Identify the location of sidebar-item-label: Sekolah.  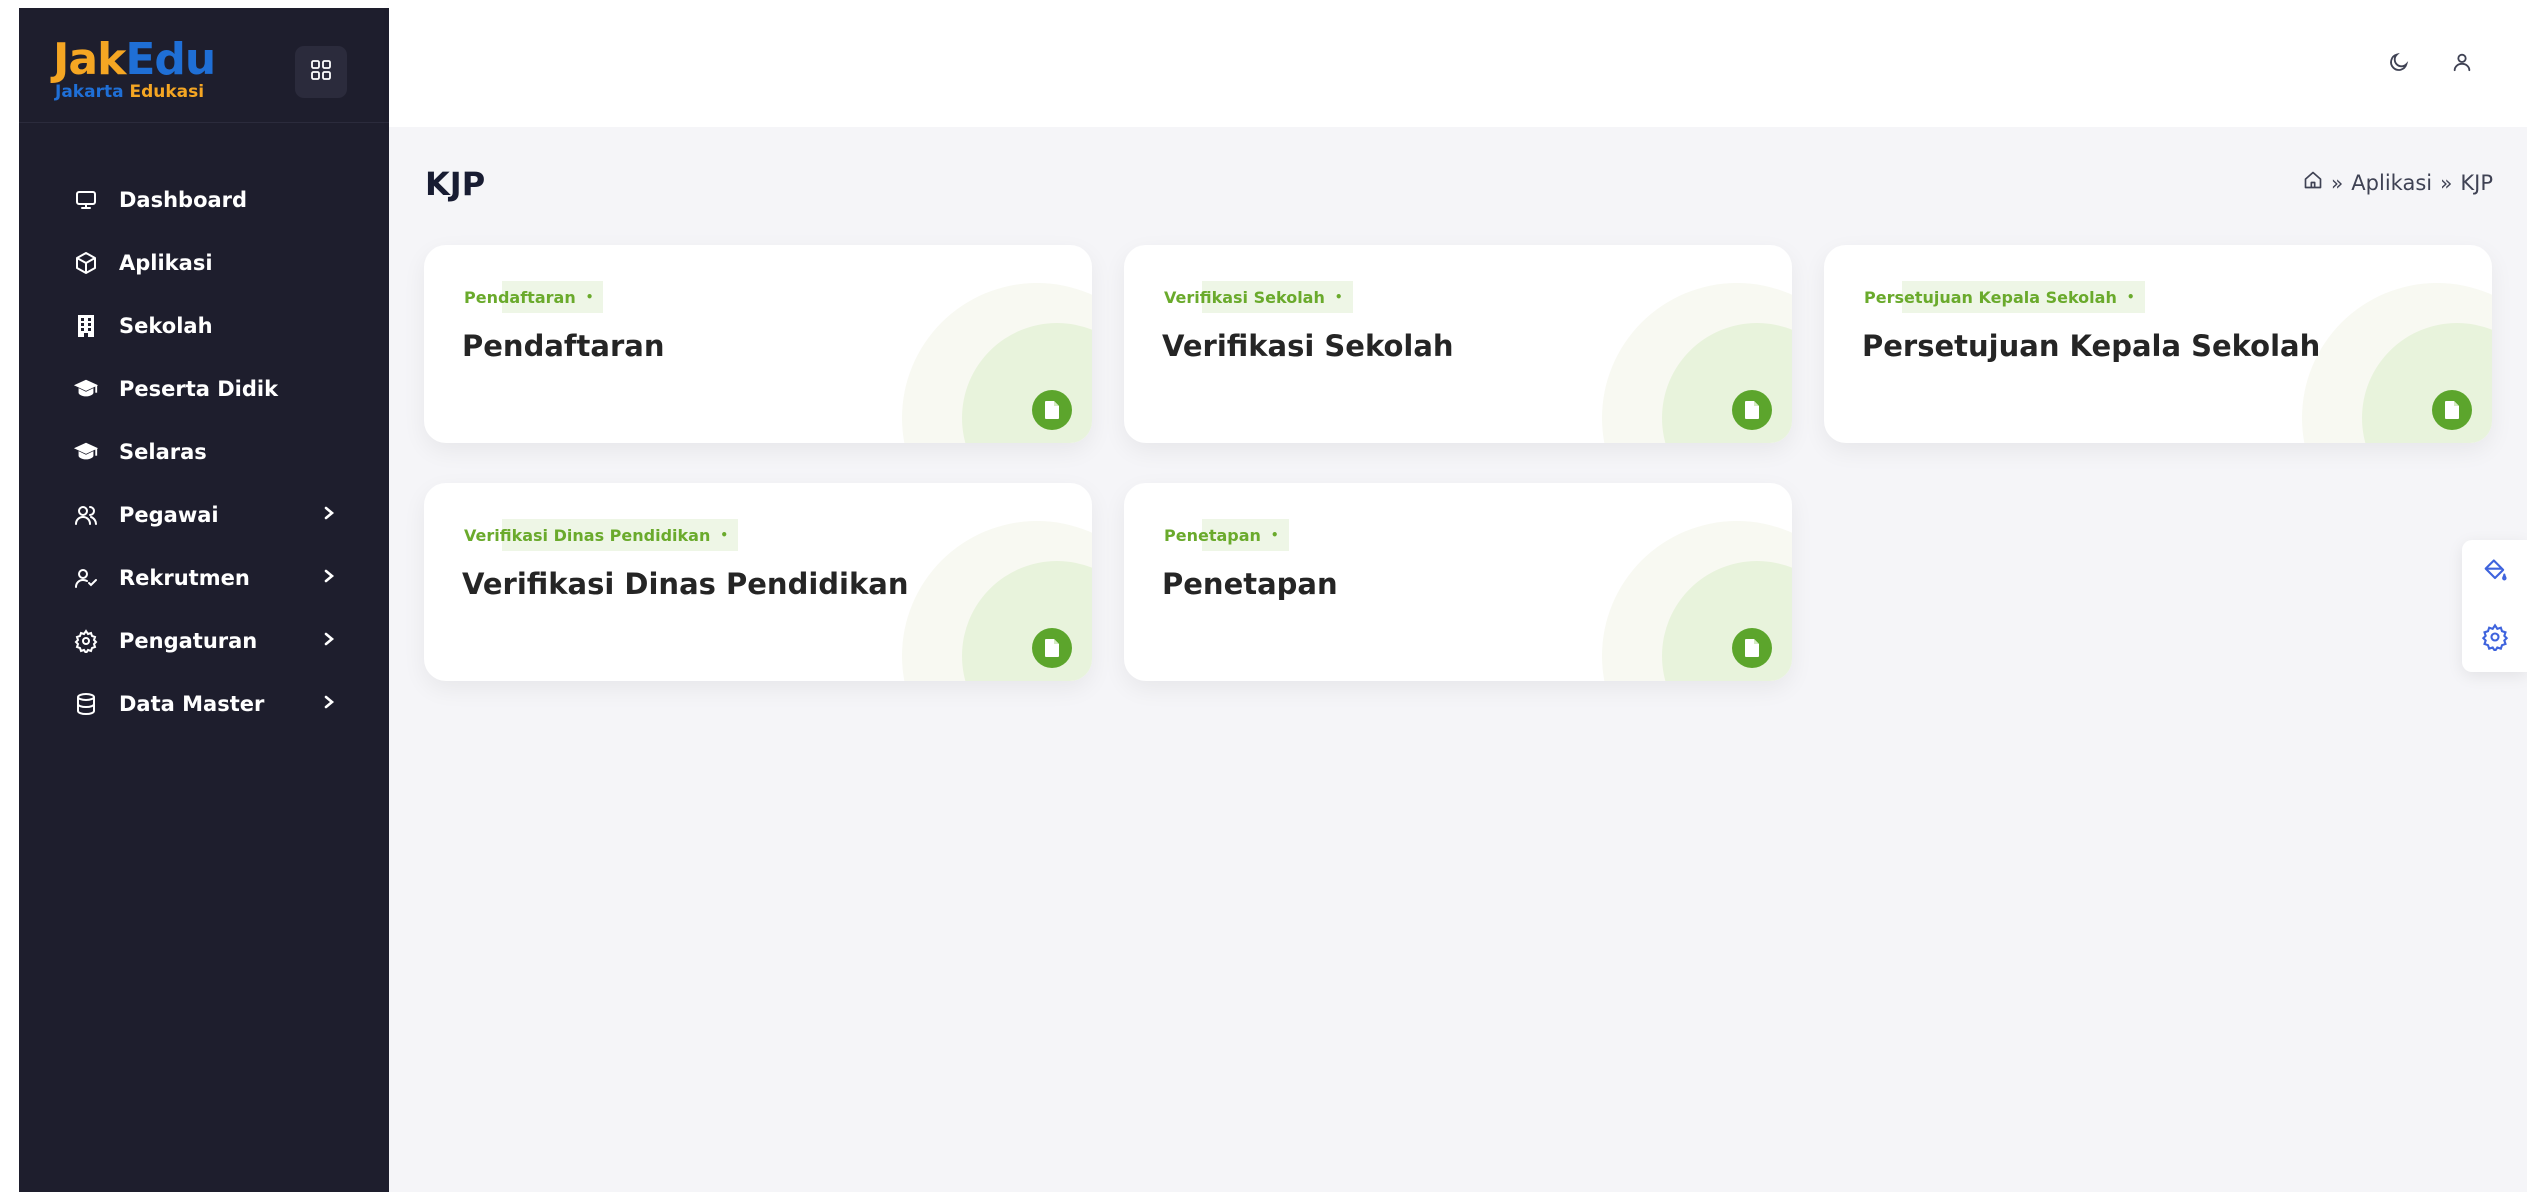
(166, 325).